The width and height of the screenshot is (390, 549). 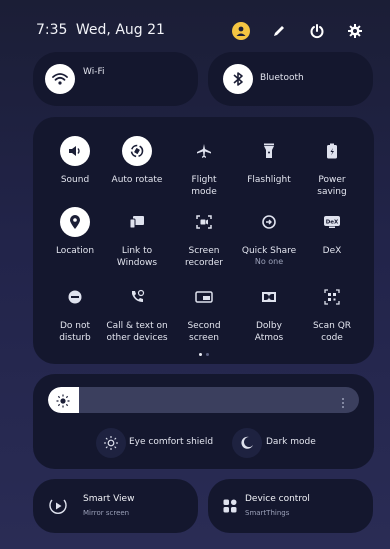 I want to click on smart-view-sub: Mirror screen, so click(x=106, y=513).